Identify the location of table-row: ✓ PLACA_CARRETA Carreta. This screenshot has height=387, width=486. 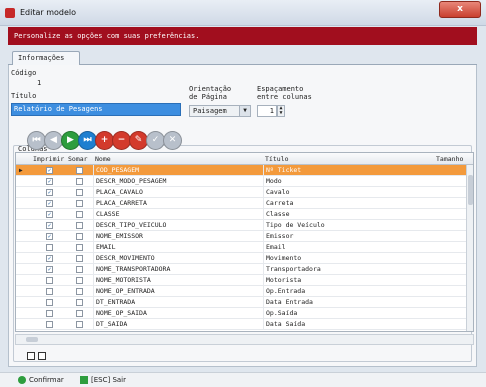
(241, 203).